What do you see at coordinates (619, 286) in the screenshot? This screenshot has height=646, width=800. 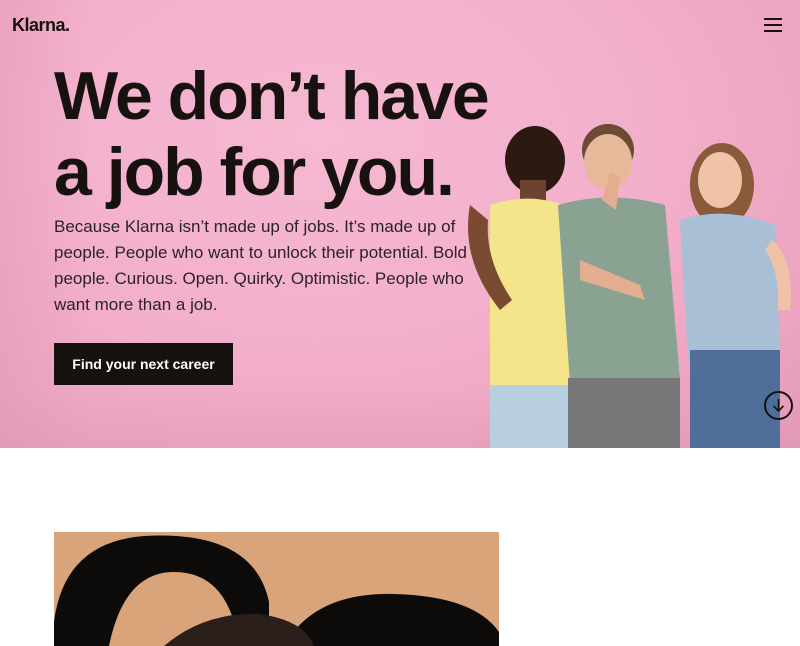 I see `person-middle` at bounding box center [619, 286].